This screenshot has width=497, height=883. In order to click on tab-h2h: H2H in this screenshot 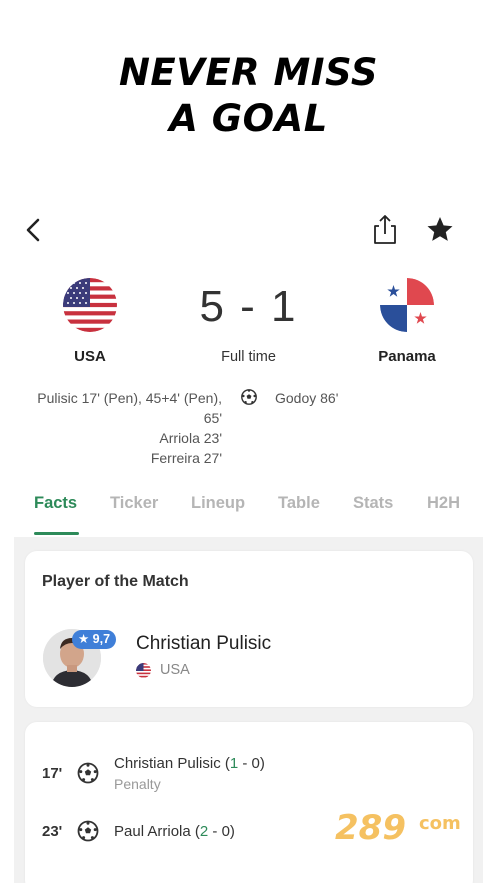, I will do `click(443, 503)`.